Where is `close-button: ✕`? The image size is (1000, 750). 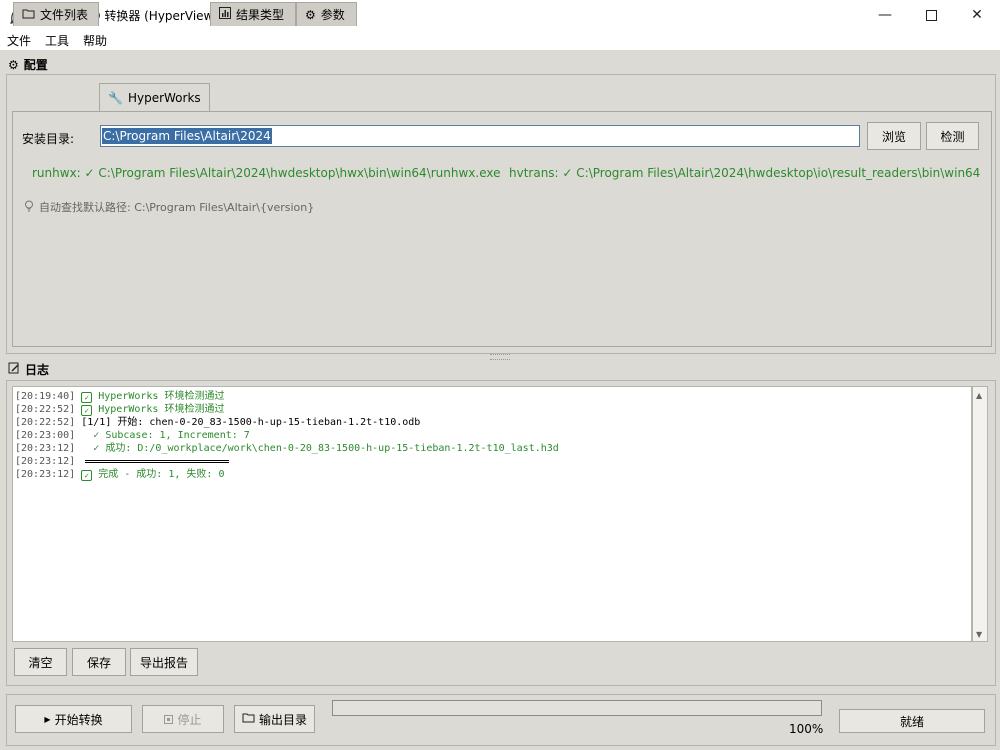
close-button: ✕ is located at coordinates (977, 15).